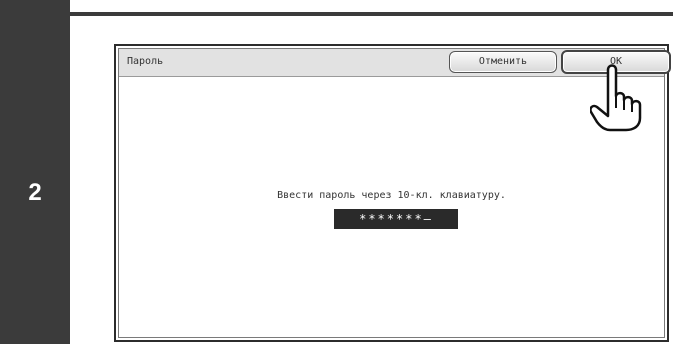 The height and width of the screenshot is (344, 673). I want to click on hand-pointer-icon, so click(616, 98).